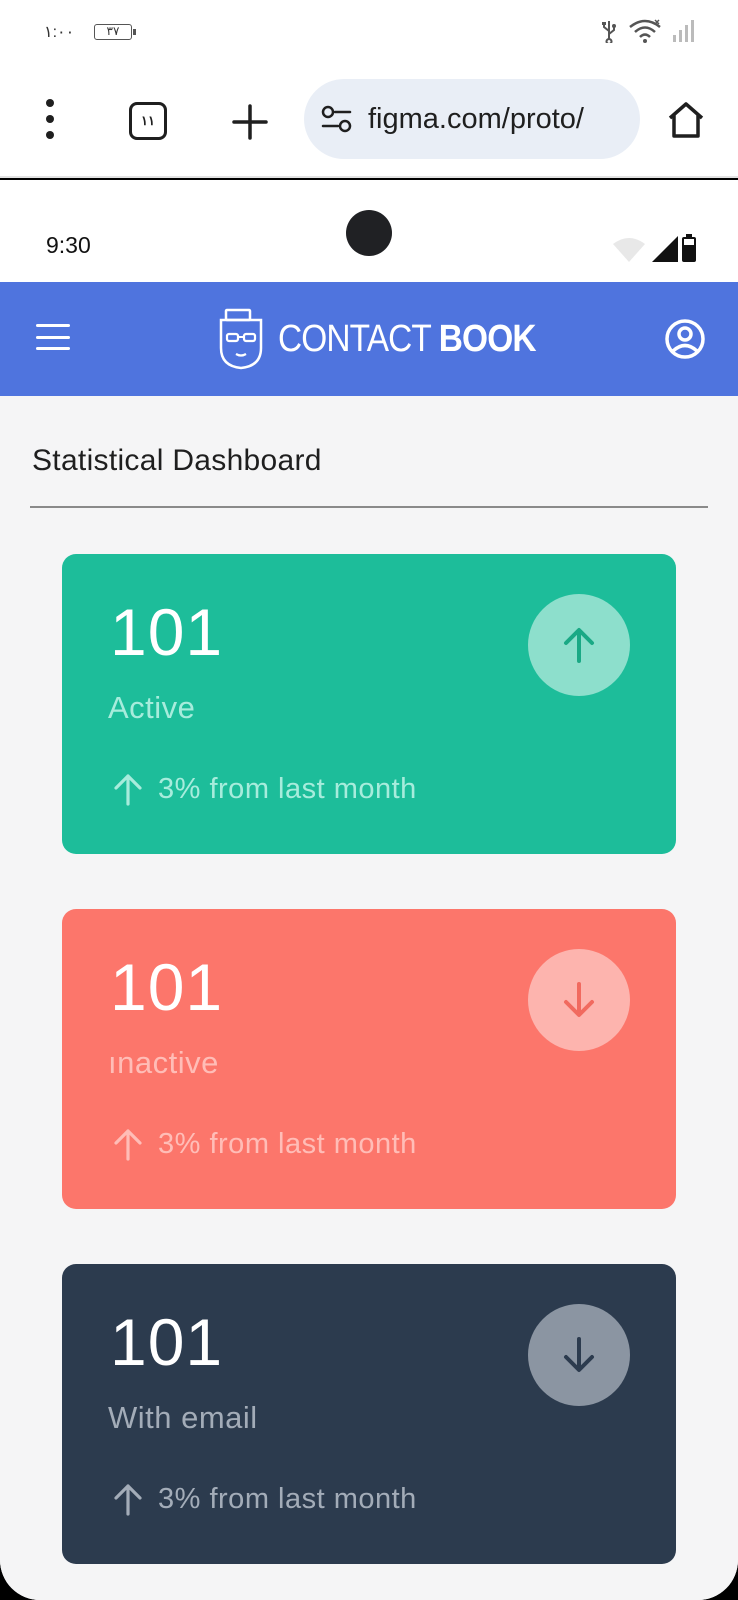 Image resolution: width=738 pixels, height=1600 pixels. Describe the element at coordinates (177, 460) in the screenshot. I see `page-title: Statistical Dashboard` at that location.